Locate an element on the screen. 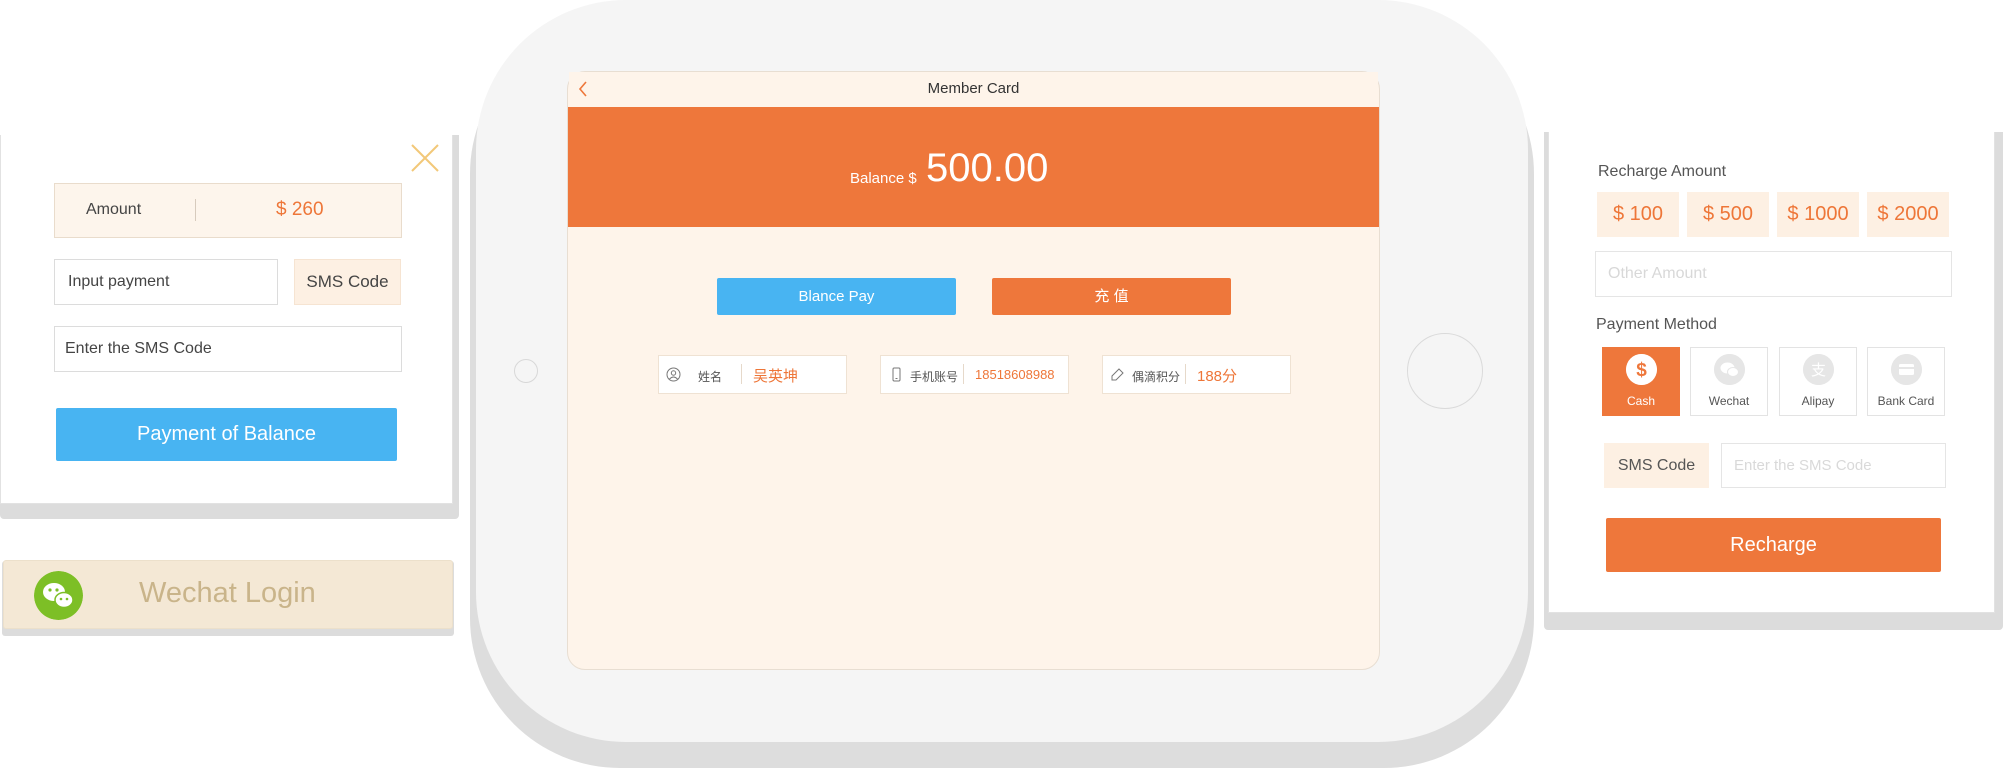 The height and width of the screenshot is (768, 2003). alipay-icon: 支 is located at coordinates (1818, 369).